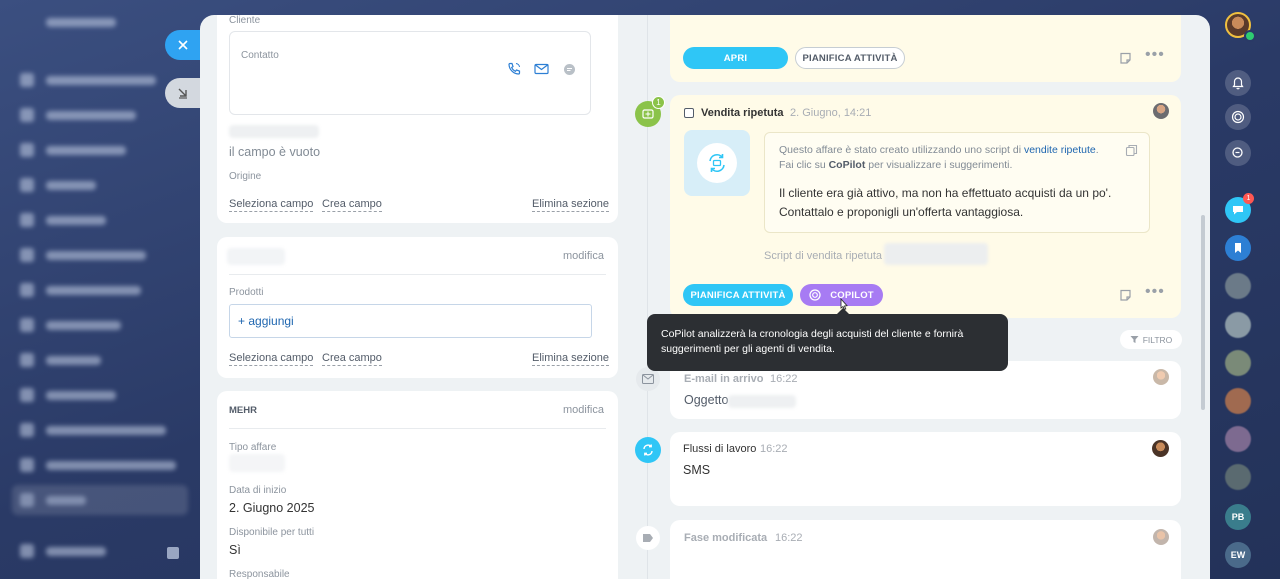 The height and width of the screenshot is (579, 1280). Describe the element at coordinates (925, 549) in the screenshot. I see `stage-changed-card: Fase modificata 16:22` at that location.